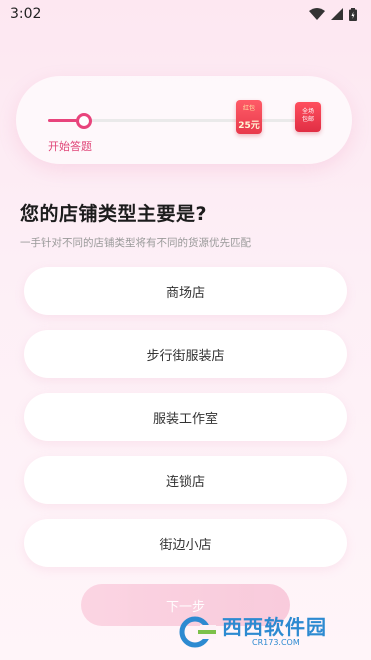 This screenshot has height=660, width=371. Describe the element at coordinates (249, 126) in the screenshot. I see `redpacket-amount: 25元` at that location.